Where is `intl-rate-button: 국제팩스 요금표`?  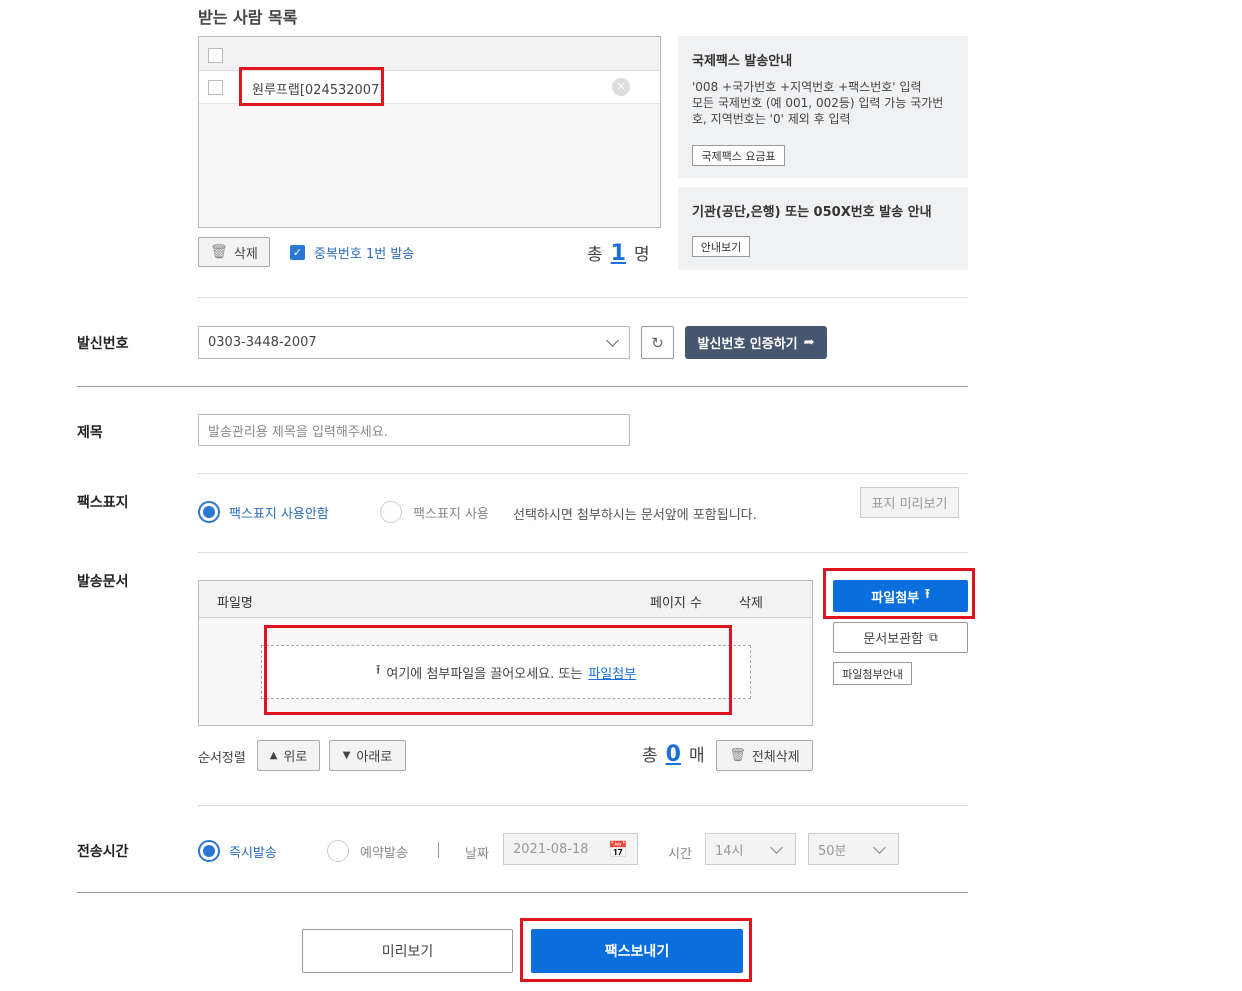 intl-rate-button: 국제팩스 요금표 is located at coordinates (738, 155).